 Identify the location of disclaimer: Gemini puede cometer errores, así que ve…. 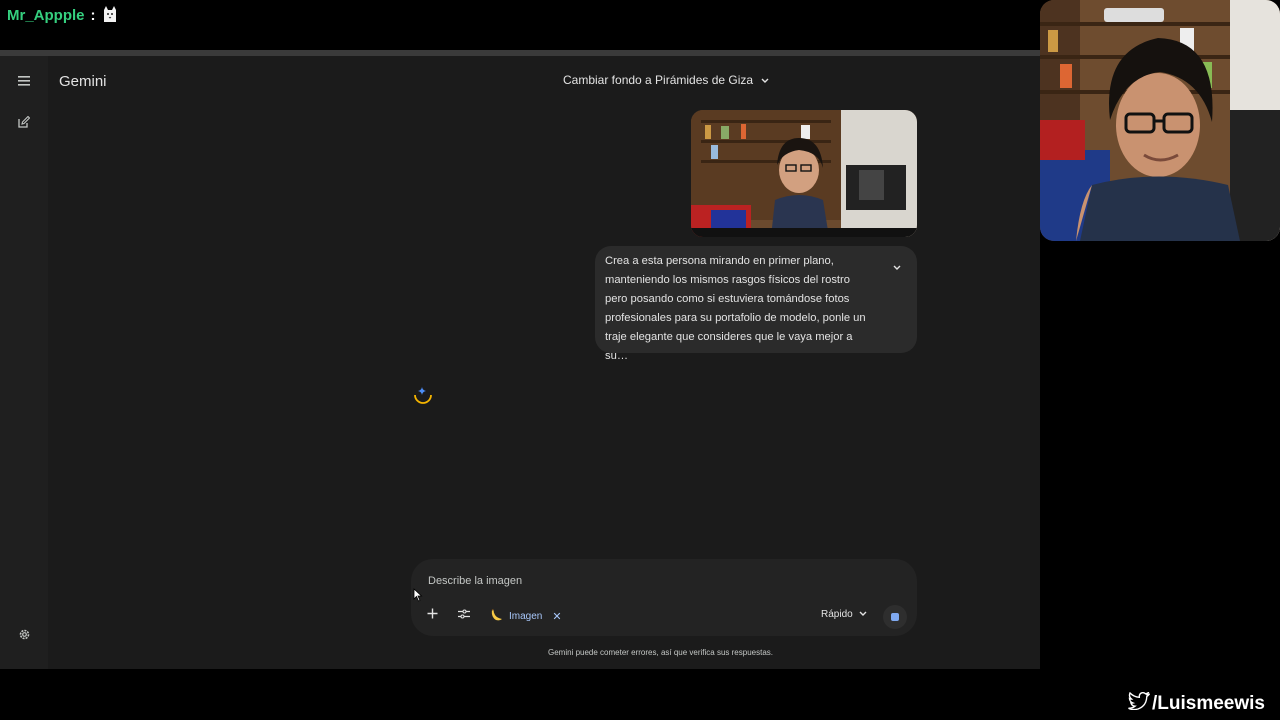
(660, 652).